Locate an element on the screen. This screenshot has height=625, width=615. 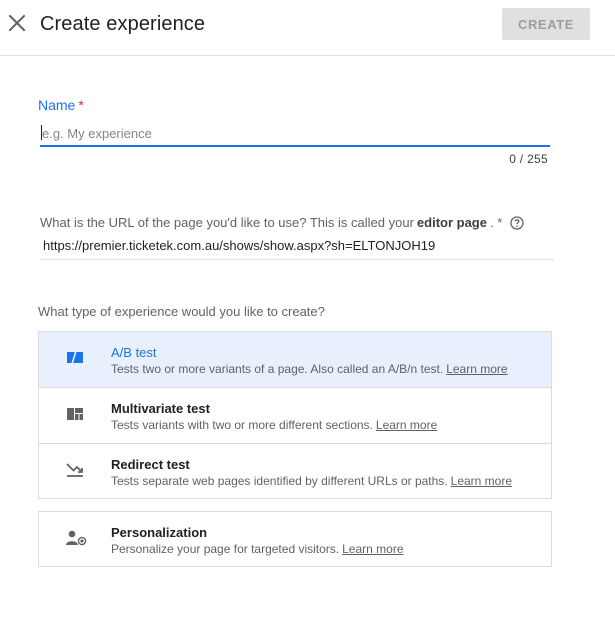
dialog-header: Create experience CREATE is located at coordinates (307, 28).